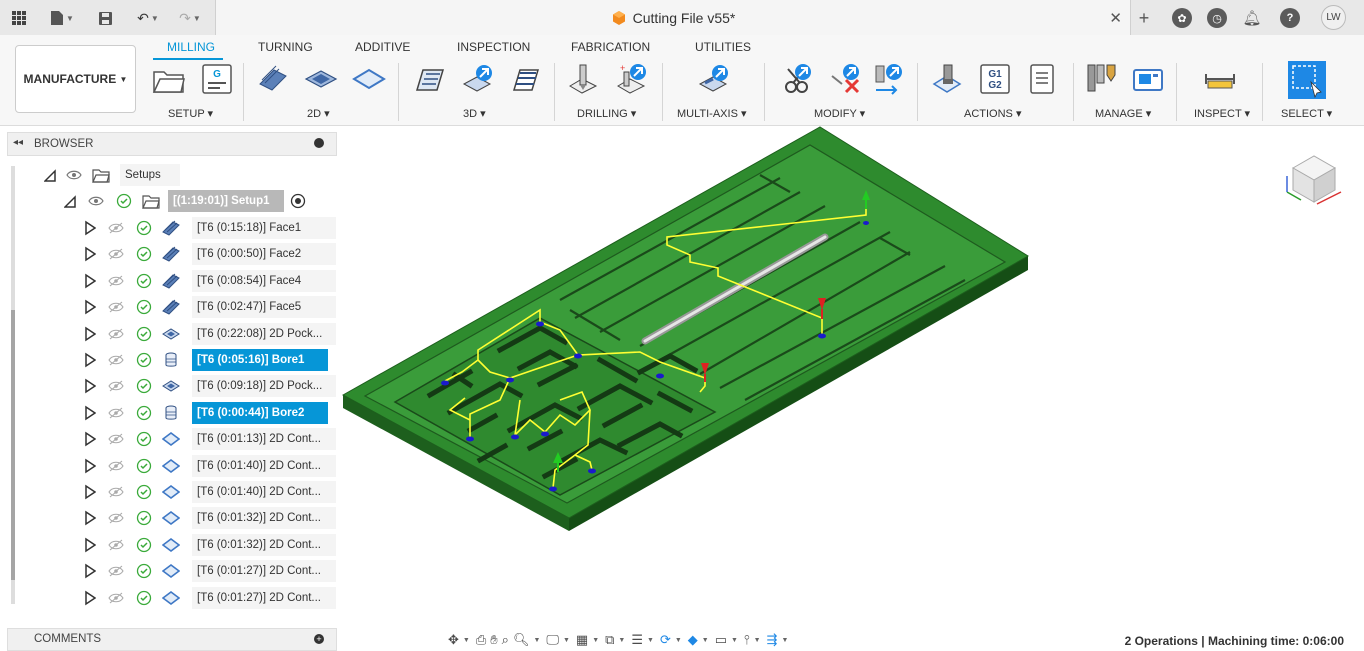 The image size is (1364, 651). Describe the element at coordinates (747, 640) in the screenshot. I see `tool-display-icon: ⫯` at that location.